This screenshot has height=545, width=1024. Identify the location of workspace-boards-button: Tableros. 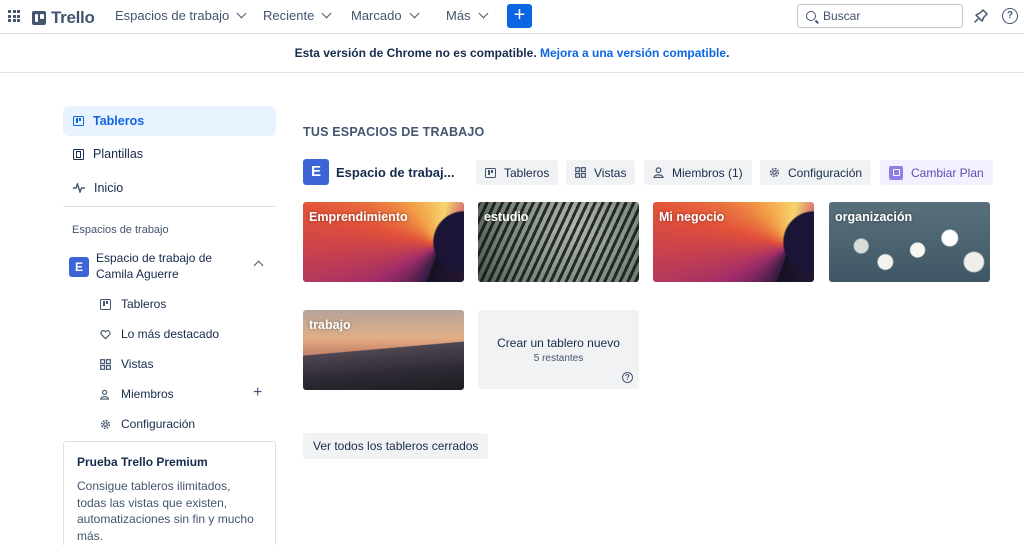
(517, 172).